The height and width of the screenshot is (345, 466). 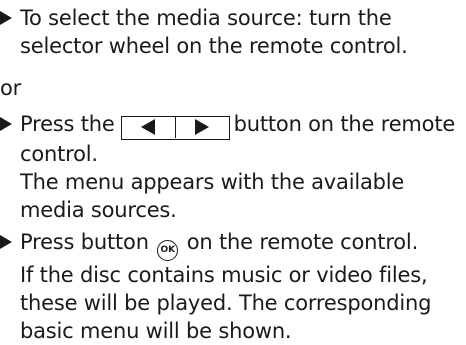 I want to click on ok-button-icon: OK, so click(x=168, y=250).